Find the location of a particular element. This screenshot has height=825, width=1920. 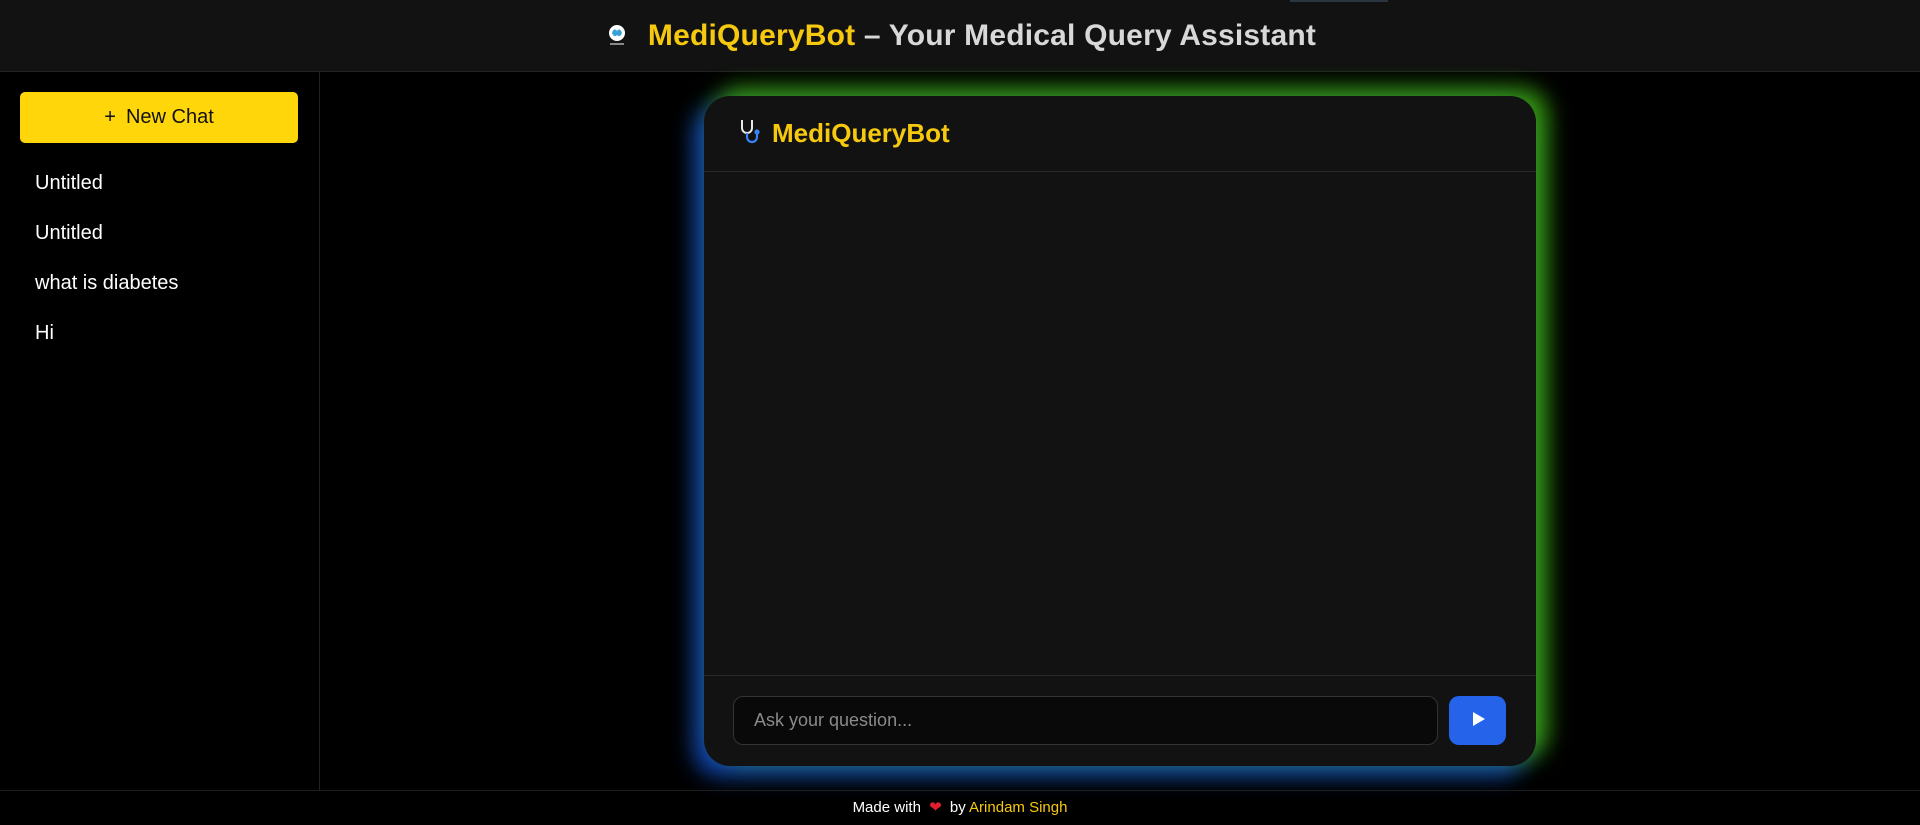

new-chat-button: + New Chat is located at coordinates (159, 117).